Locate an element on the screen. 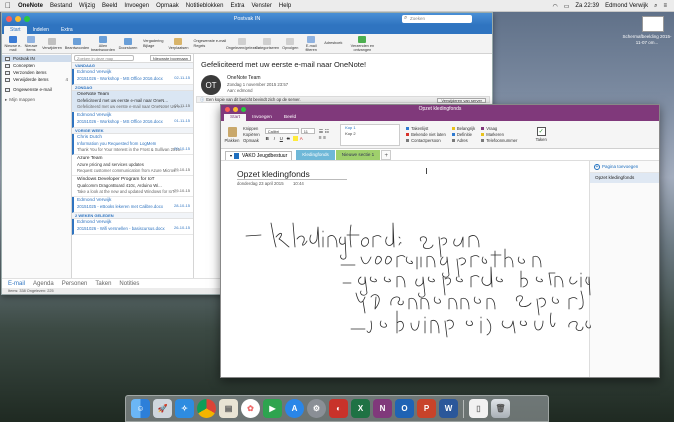 The image size is (674, 422). nav-taken: Taken is located at coordinates (103, 284).